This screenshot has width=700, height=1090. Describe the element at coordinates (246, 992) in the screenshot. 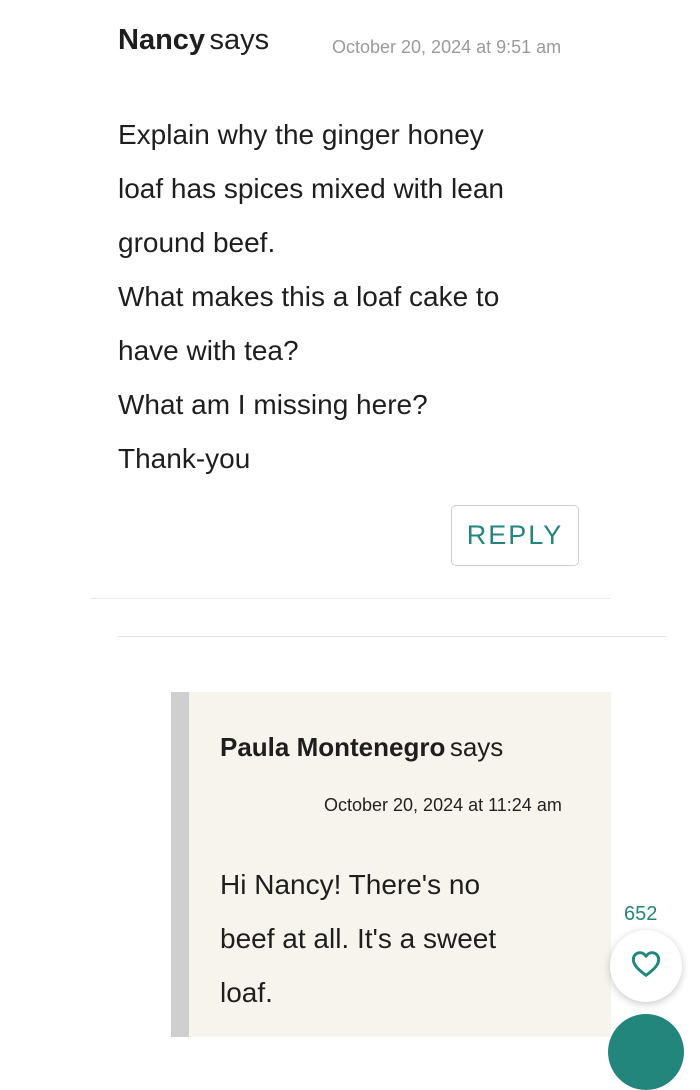

I see `reply-body-line: loaf.` at that location.